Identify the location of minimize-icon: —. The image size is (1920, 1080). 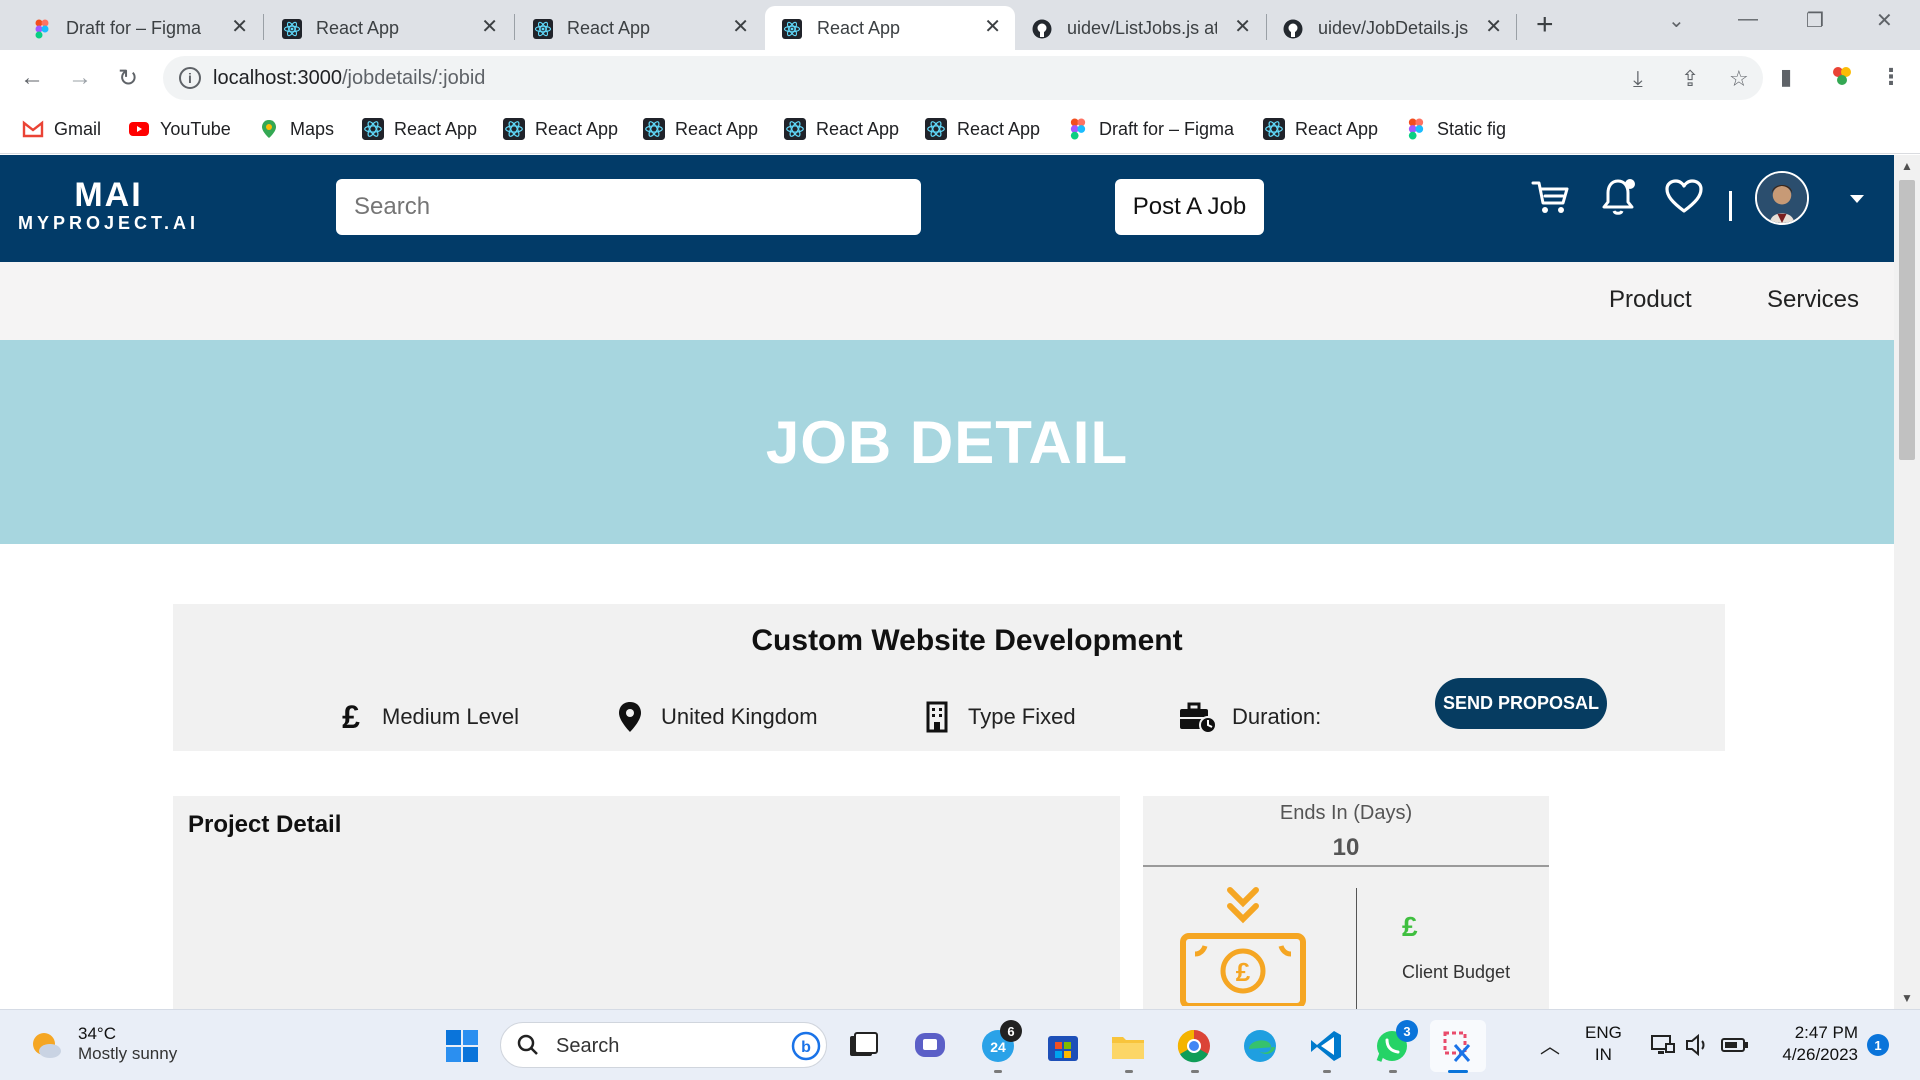
(1748, 19).